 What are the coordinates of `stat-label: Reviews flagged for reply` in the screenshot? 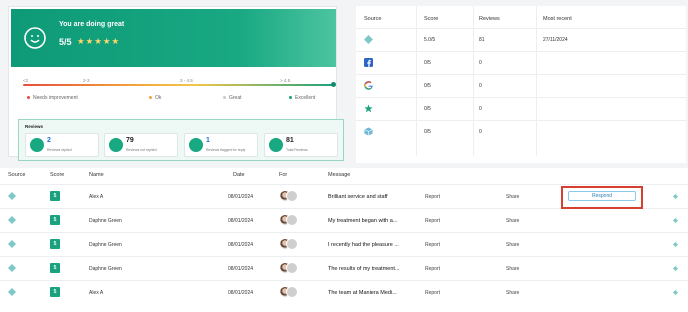 It's located at (226, 150).